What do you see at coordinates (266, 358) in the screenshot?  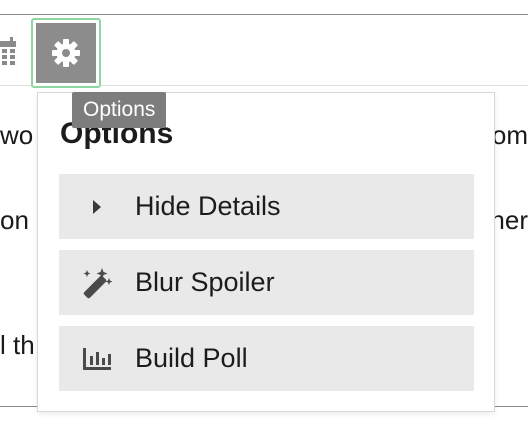 I see `menu-item-build-poll: Build Poll` at bounding box center [266, 358].